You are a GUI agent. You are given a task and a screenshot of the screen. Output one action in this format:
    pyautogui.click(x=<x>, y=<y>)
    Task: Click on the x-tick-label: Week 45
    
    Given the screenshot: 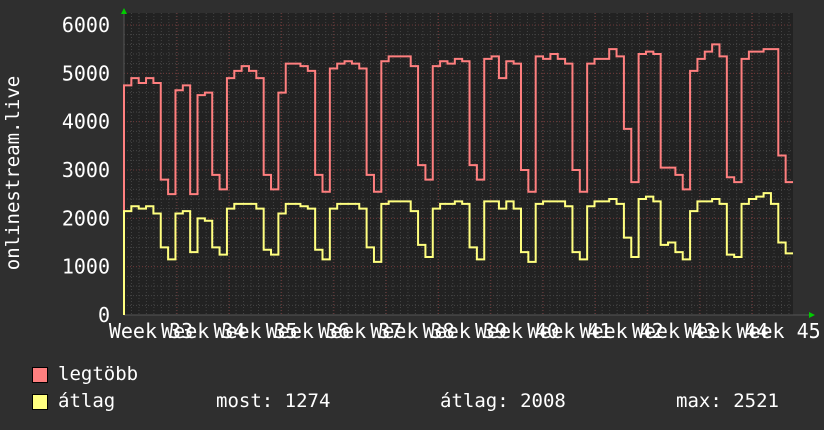 What is the action you would take?
    pyautogui.click(x=778, y=331)
    